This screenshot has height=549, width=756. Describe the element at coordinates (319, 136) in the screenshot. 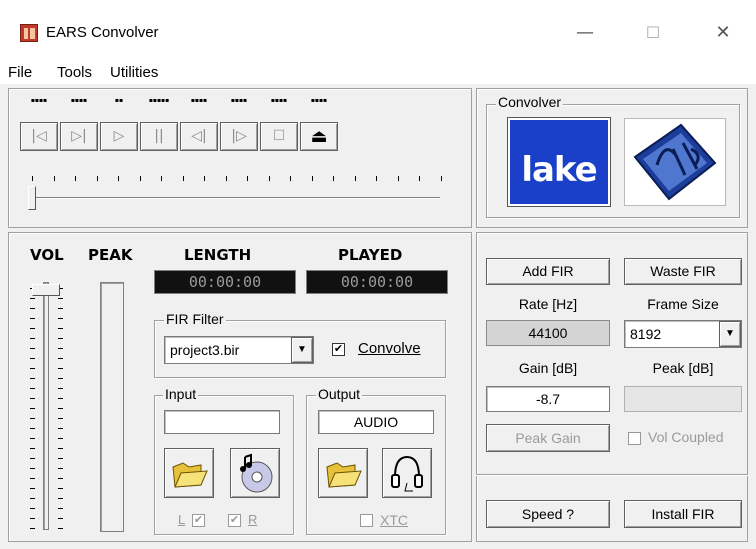

I see `eject-button: ⏏` at that location.